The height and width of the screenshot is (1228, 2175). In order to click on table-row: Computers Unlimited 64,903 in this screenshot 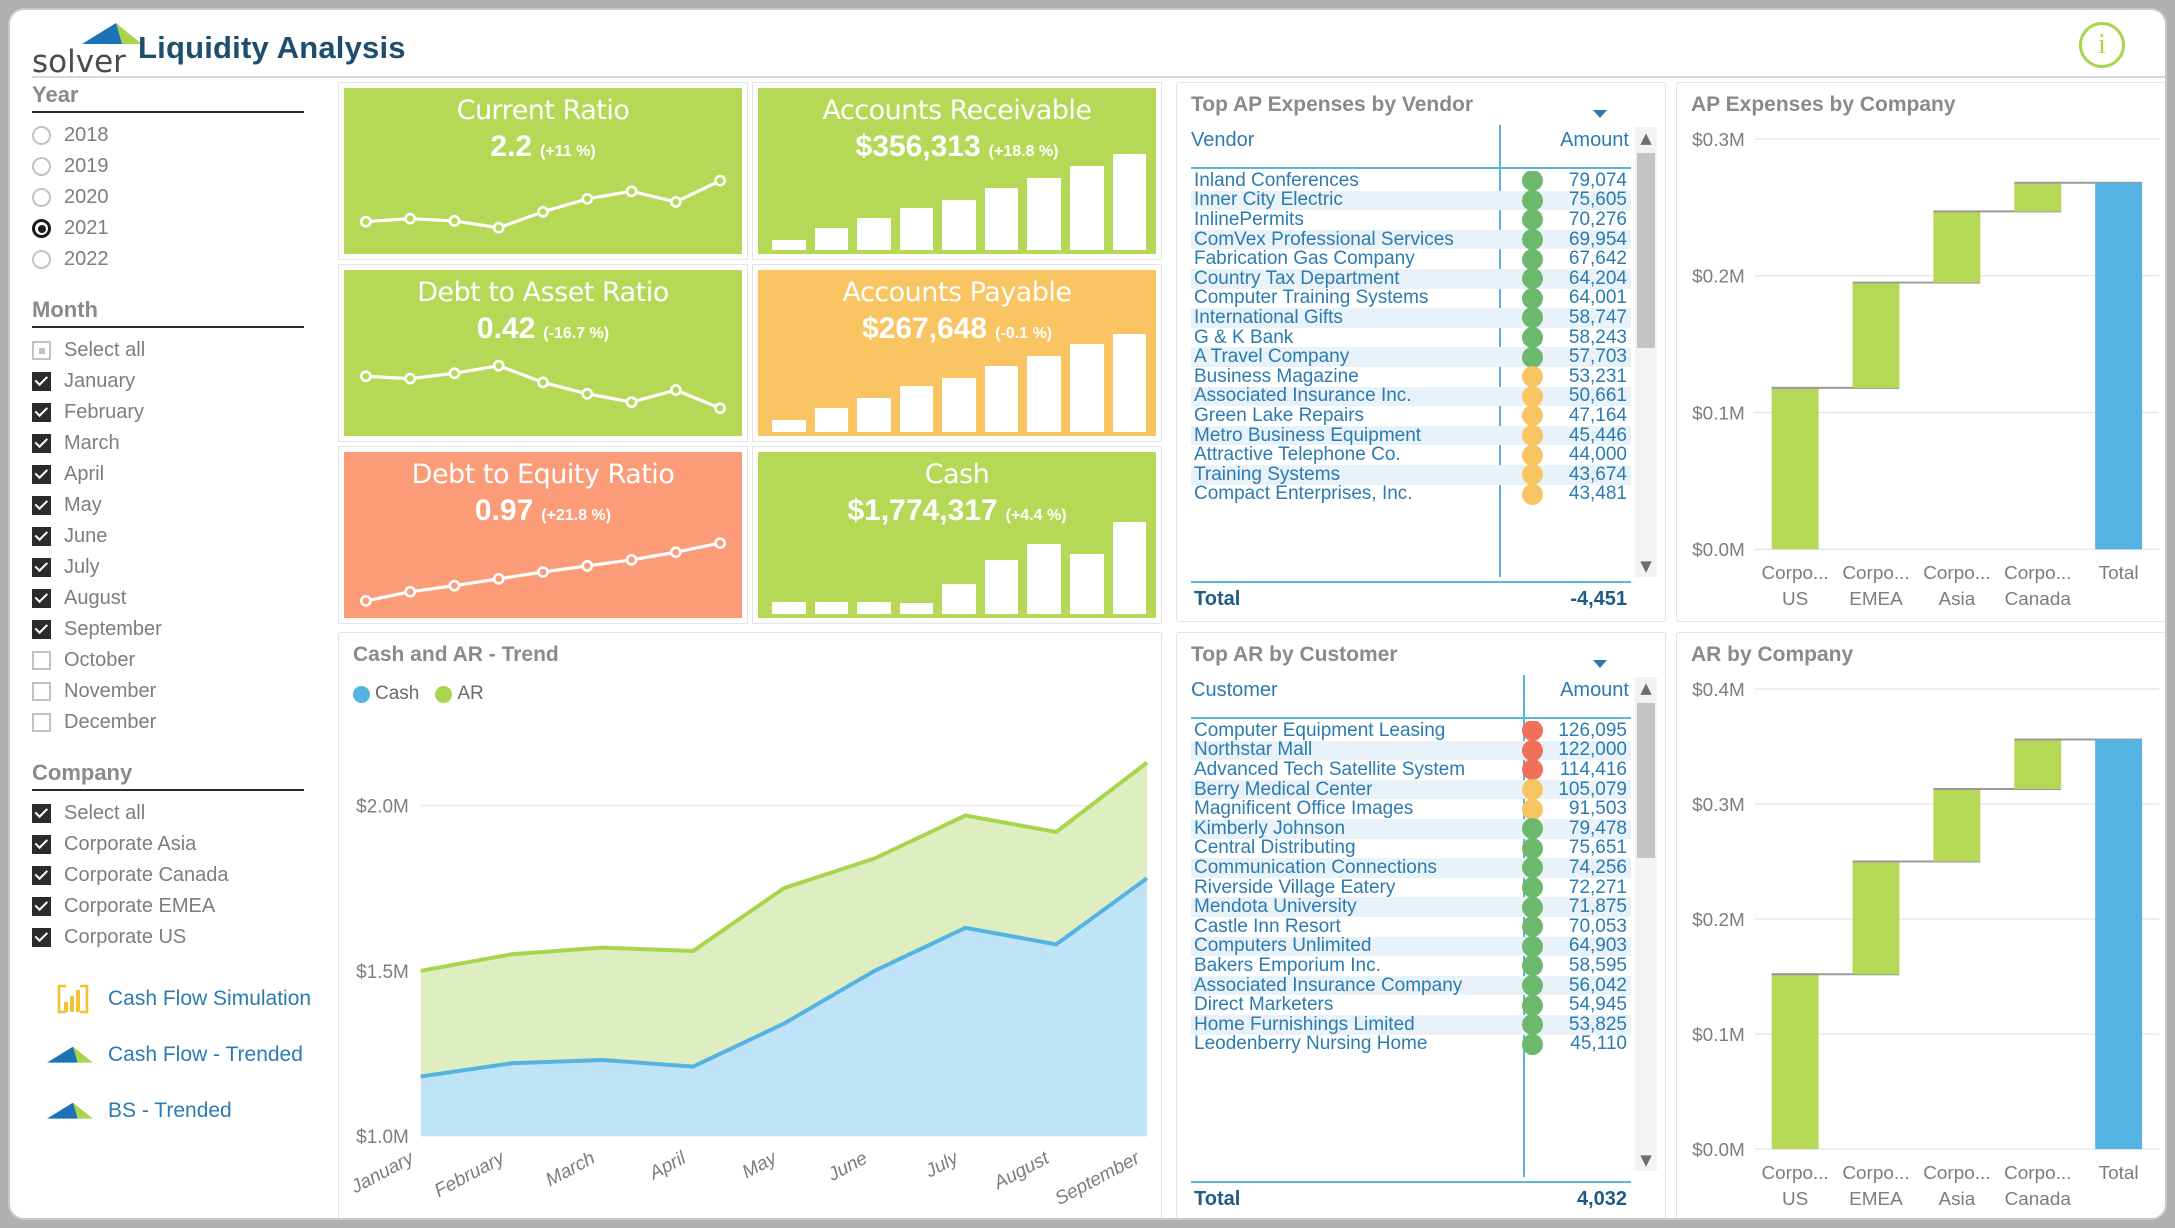, I will do `click(1411, 946)`.